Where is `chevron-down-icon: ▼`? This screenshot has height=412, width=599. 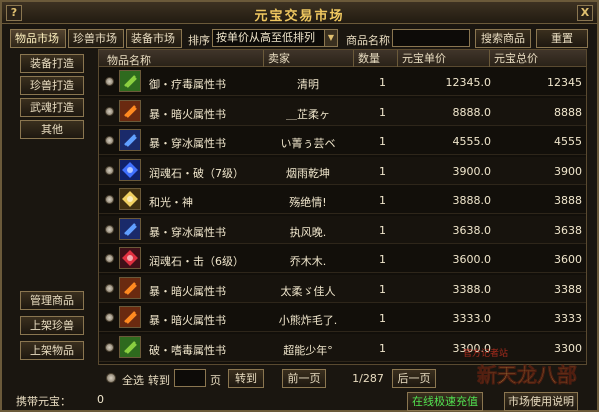
chevron-down-icon: ▼ is located at coordinates (330, 38).